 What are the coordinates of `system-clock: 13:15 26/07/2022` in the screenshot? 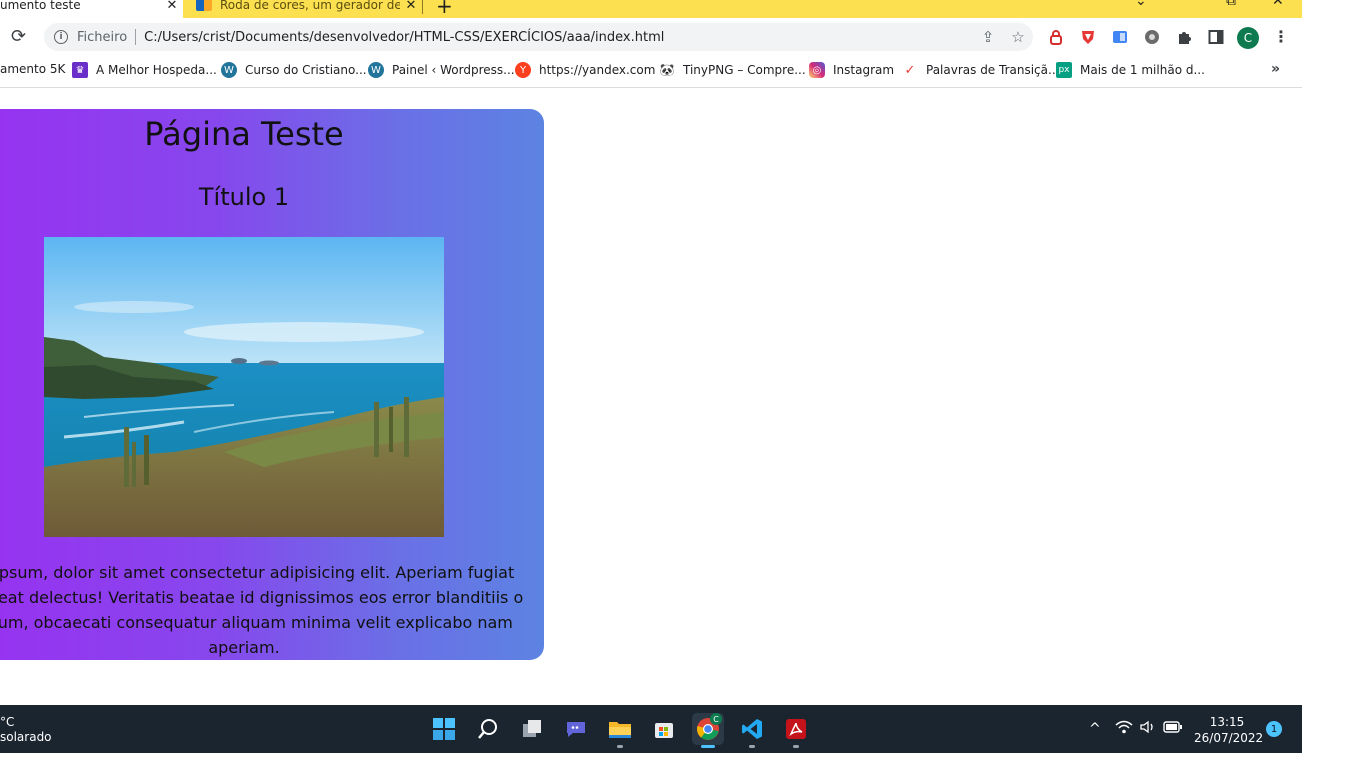 It's located at (1229, 730).